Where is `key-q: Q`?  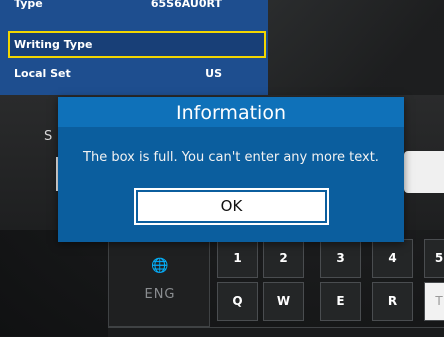
key-q: Q is located at coordinates (237, 301).